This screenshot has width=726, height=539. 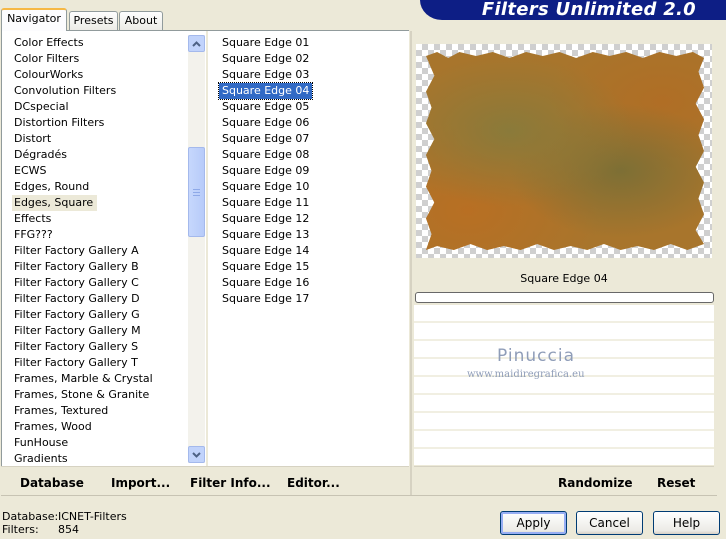 I want to click on filter-item: Square Edge 04, so click(x=265, y=91).